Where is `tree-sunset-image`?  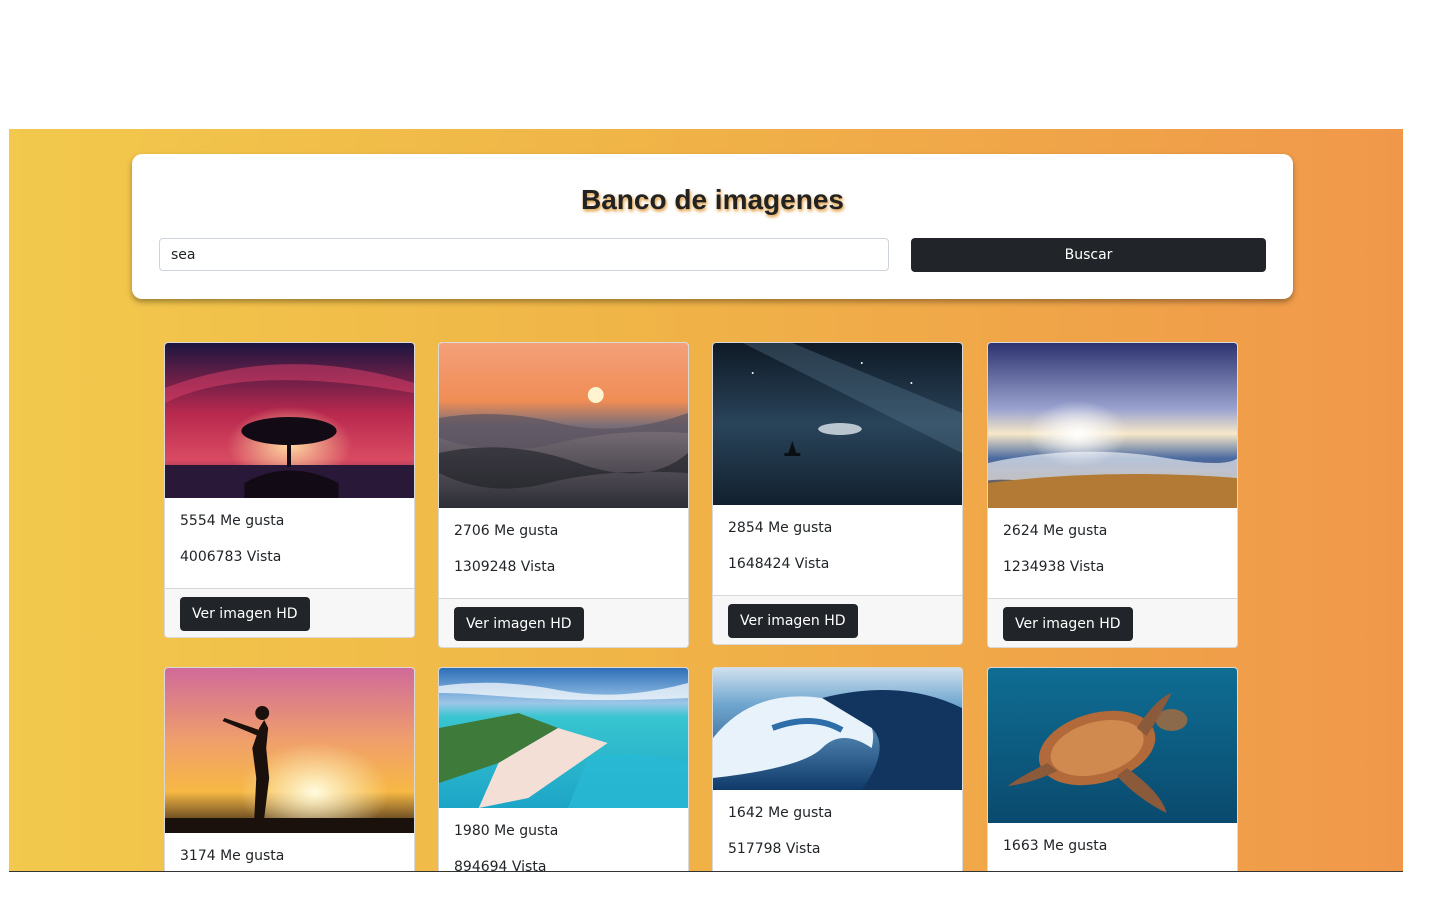
tree-sunset-image is located at coordinates (289, 420).